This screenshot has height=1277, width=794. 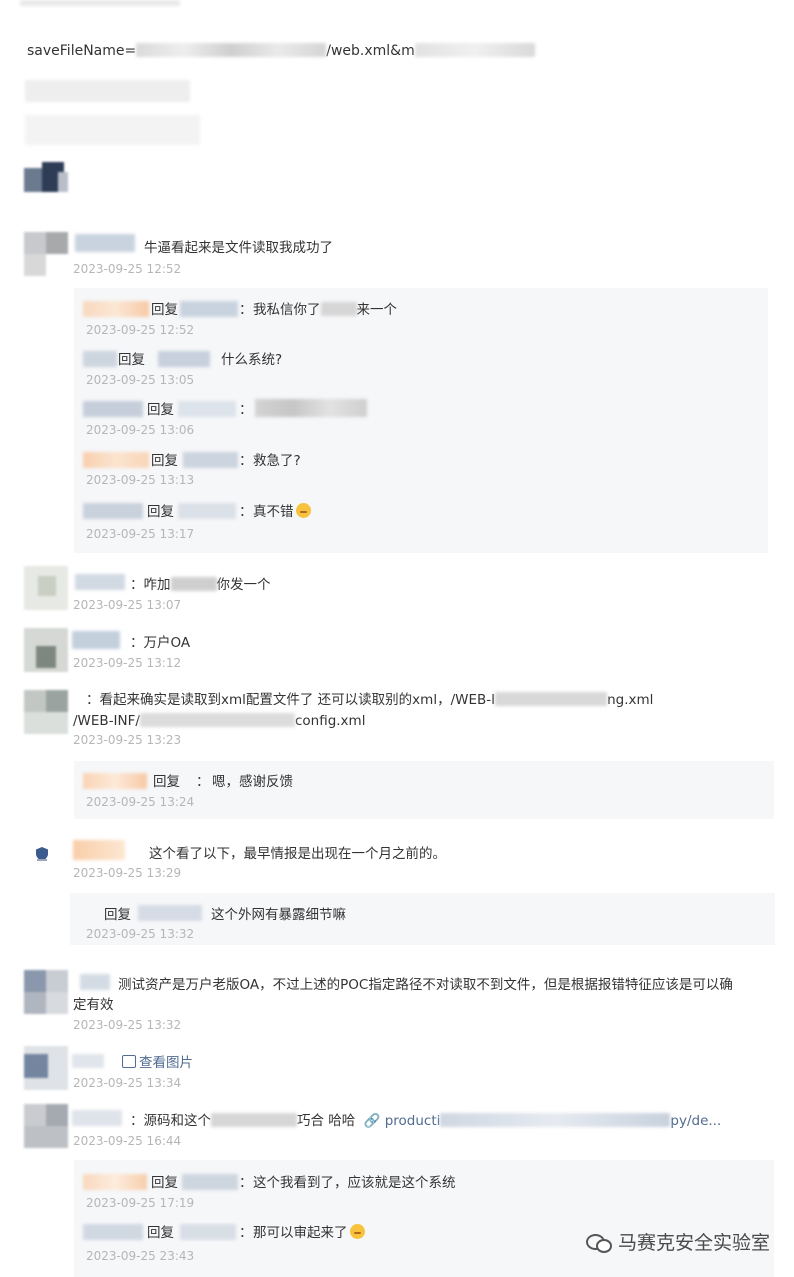 What do you see at coordinates (354, 1183) in the screenshot?
I see `reply-text: 这个我看到了，应该就是这个系统` at bounding box center [354, 1183].